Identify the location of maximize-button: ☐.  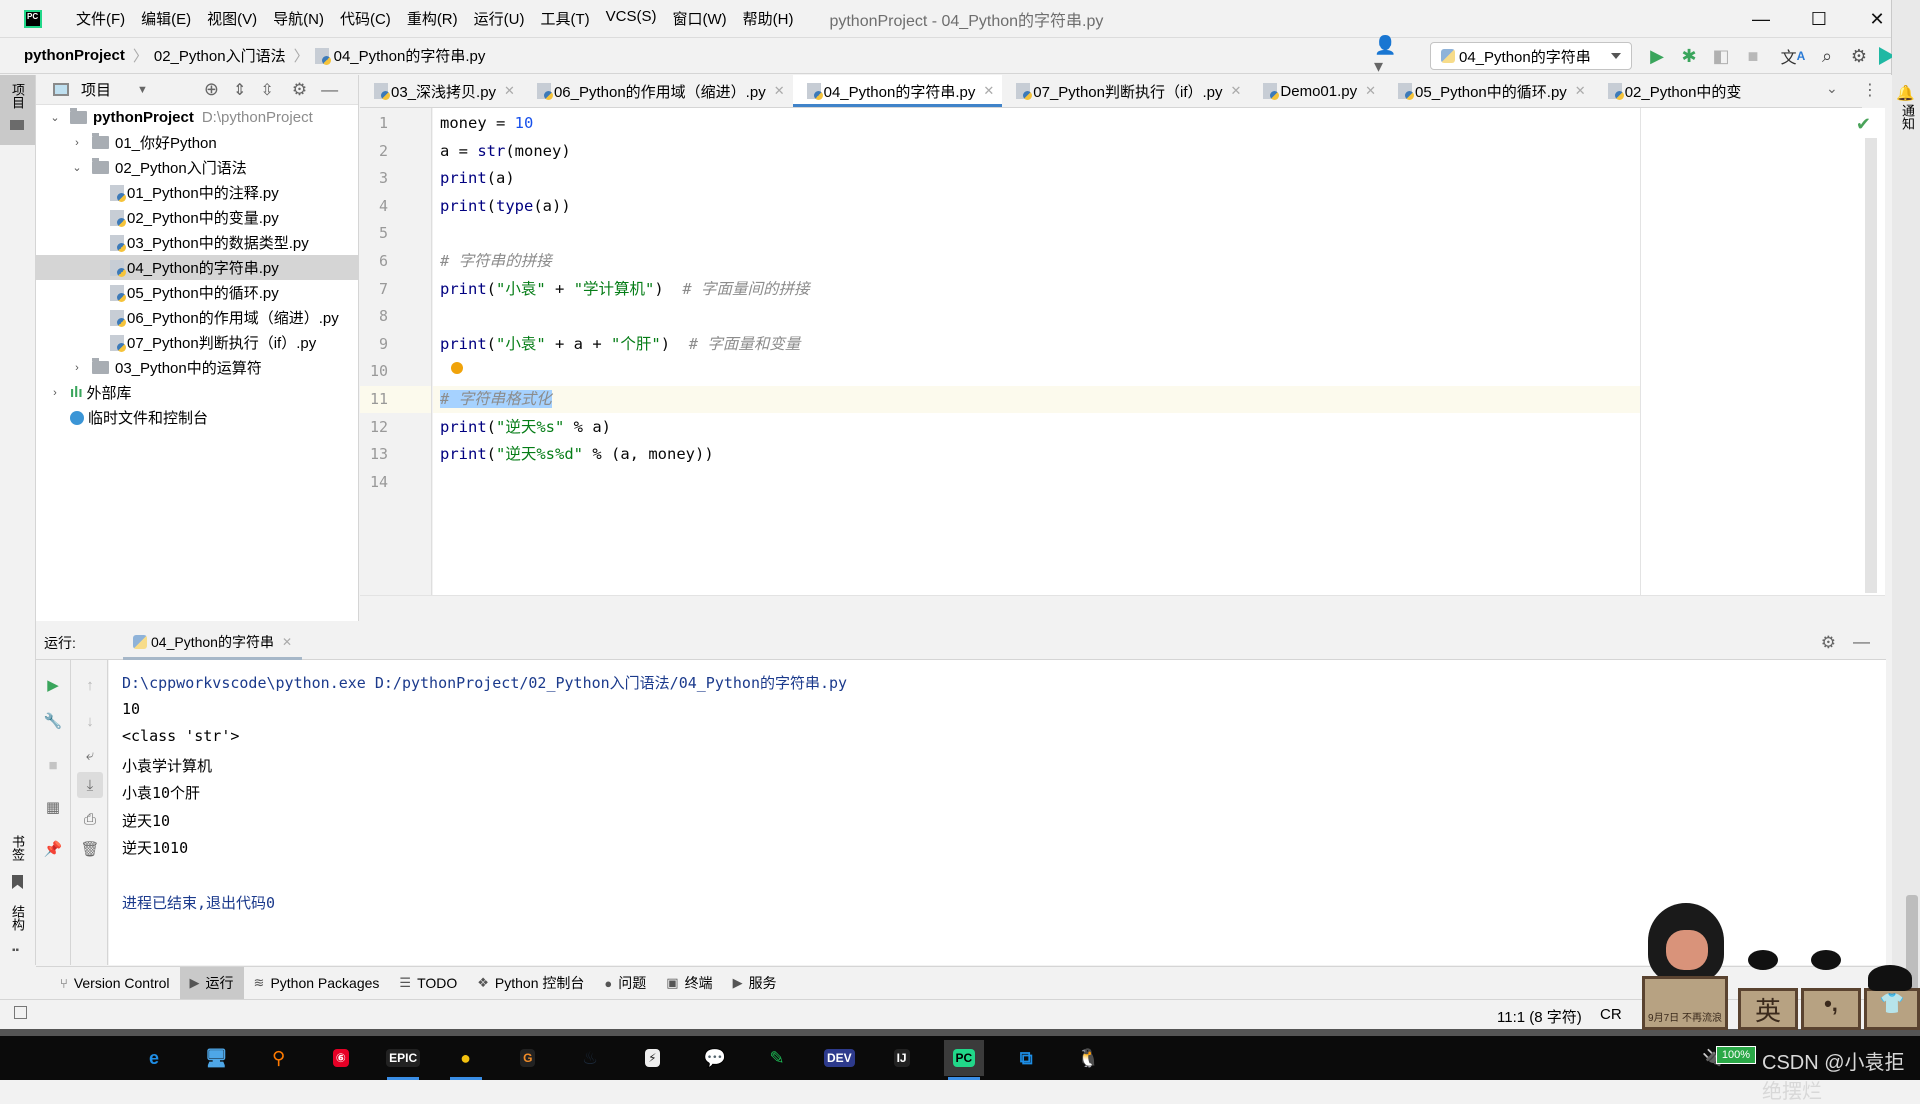
(1819, 19).